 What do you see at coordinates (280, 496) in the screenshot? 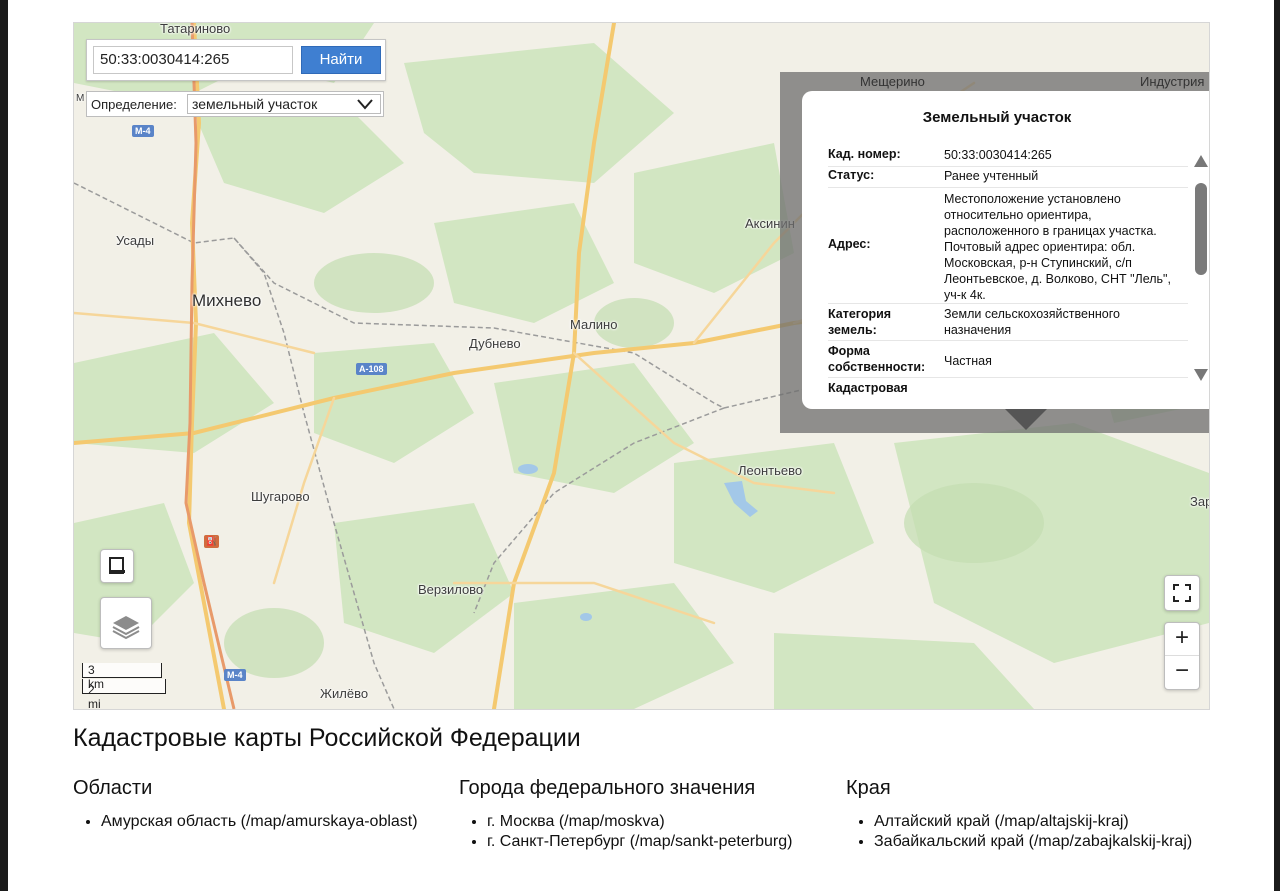
I see `map-label-shugarovo: Шугарово` at bounding box center [280, 496].